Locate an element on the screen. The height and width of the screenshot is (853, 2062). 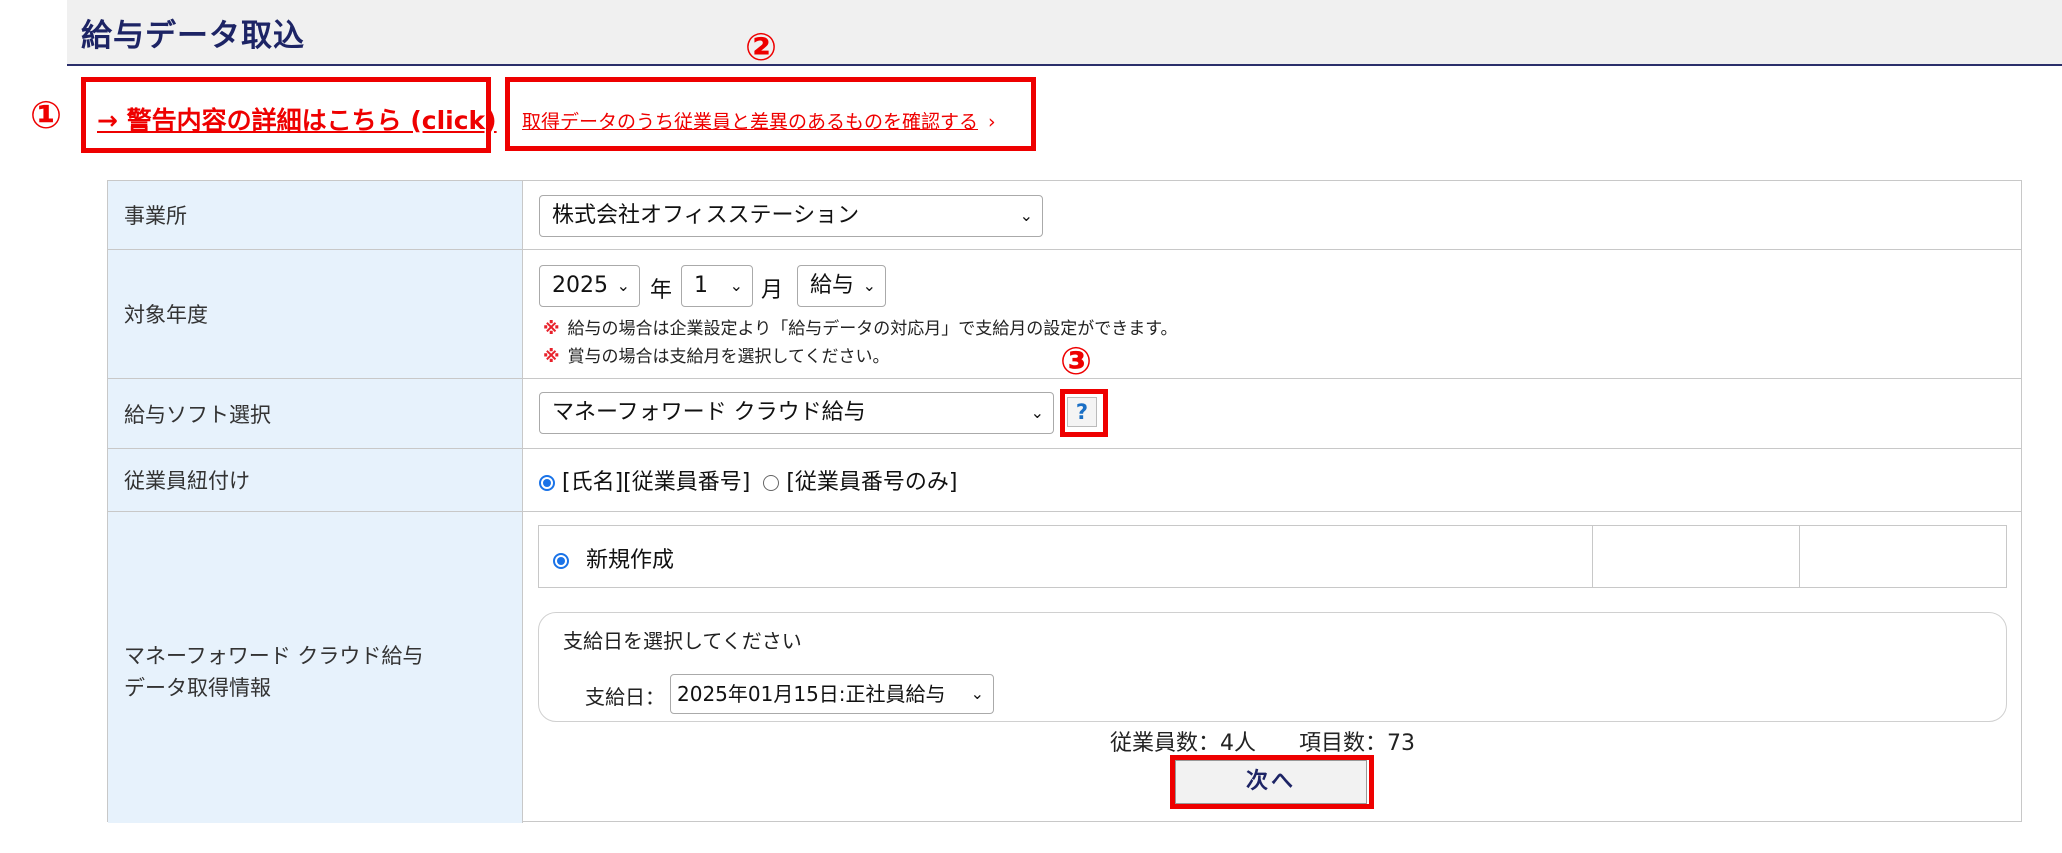
radio-name-and-number is located at coordinates (547, 483).